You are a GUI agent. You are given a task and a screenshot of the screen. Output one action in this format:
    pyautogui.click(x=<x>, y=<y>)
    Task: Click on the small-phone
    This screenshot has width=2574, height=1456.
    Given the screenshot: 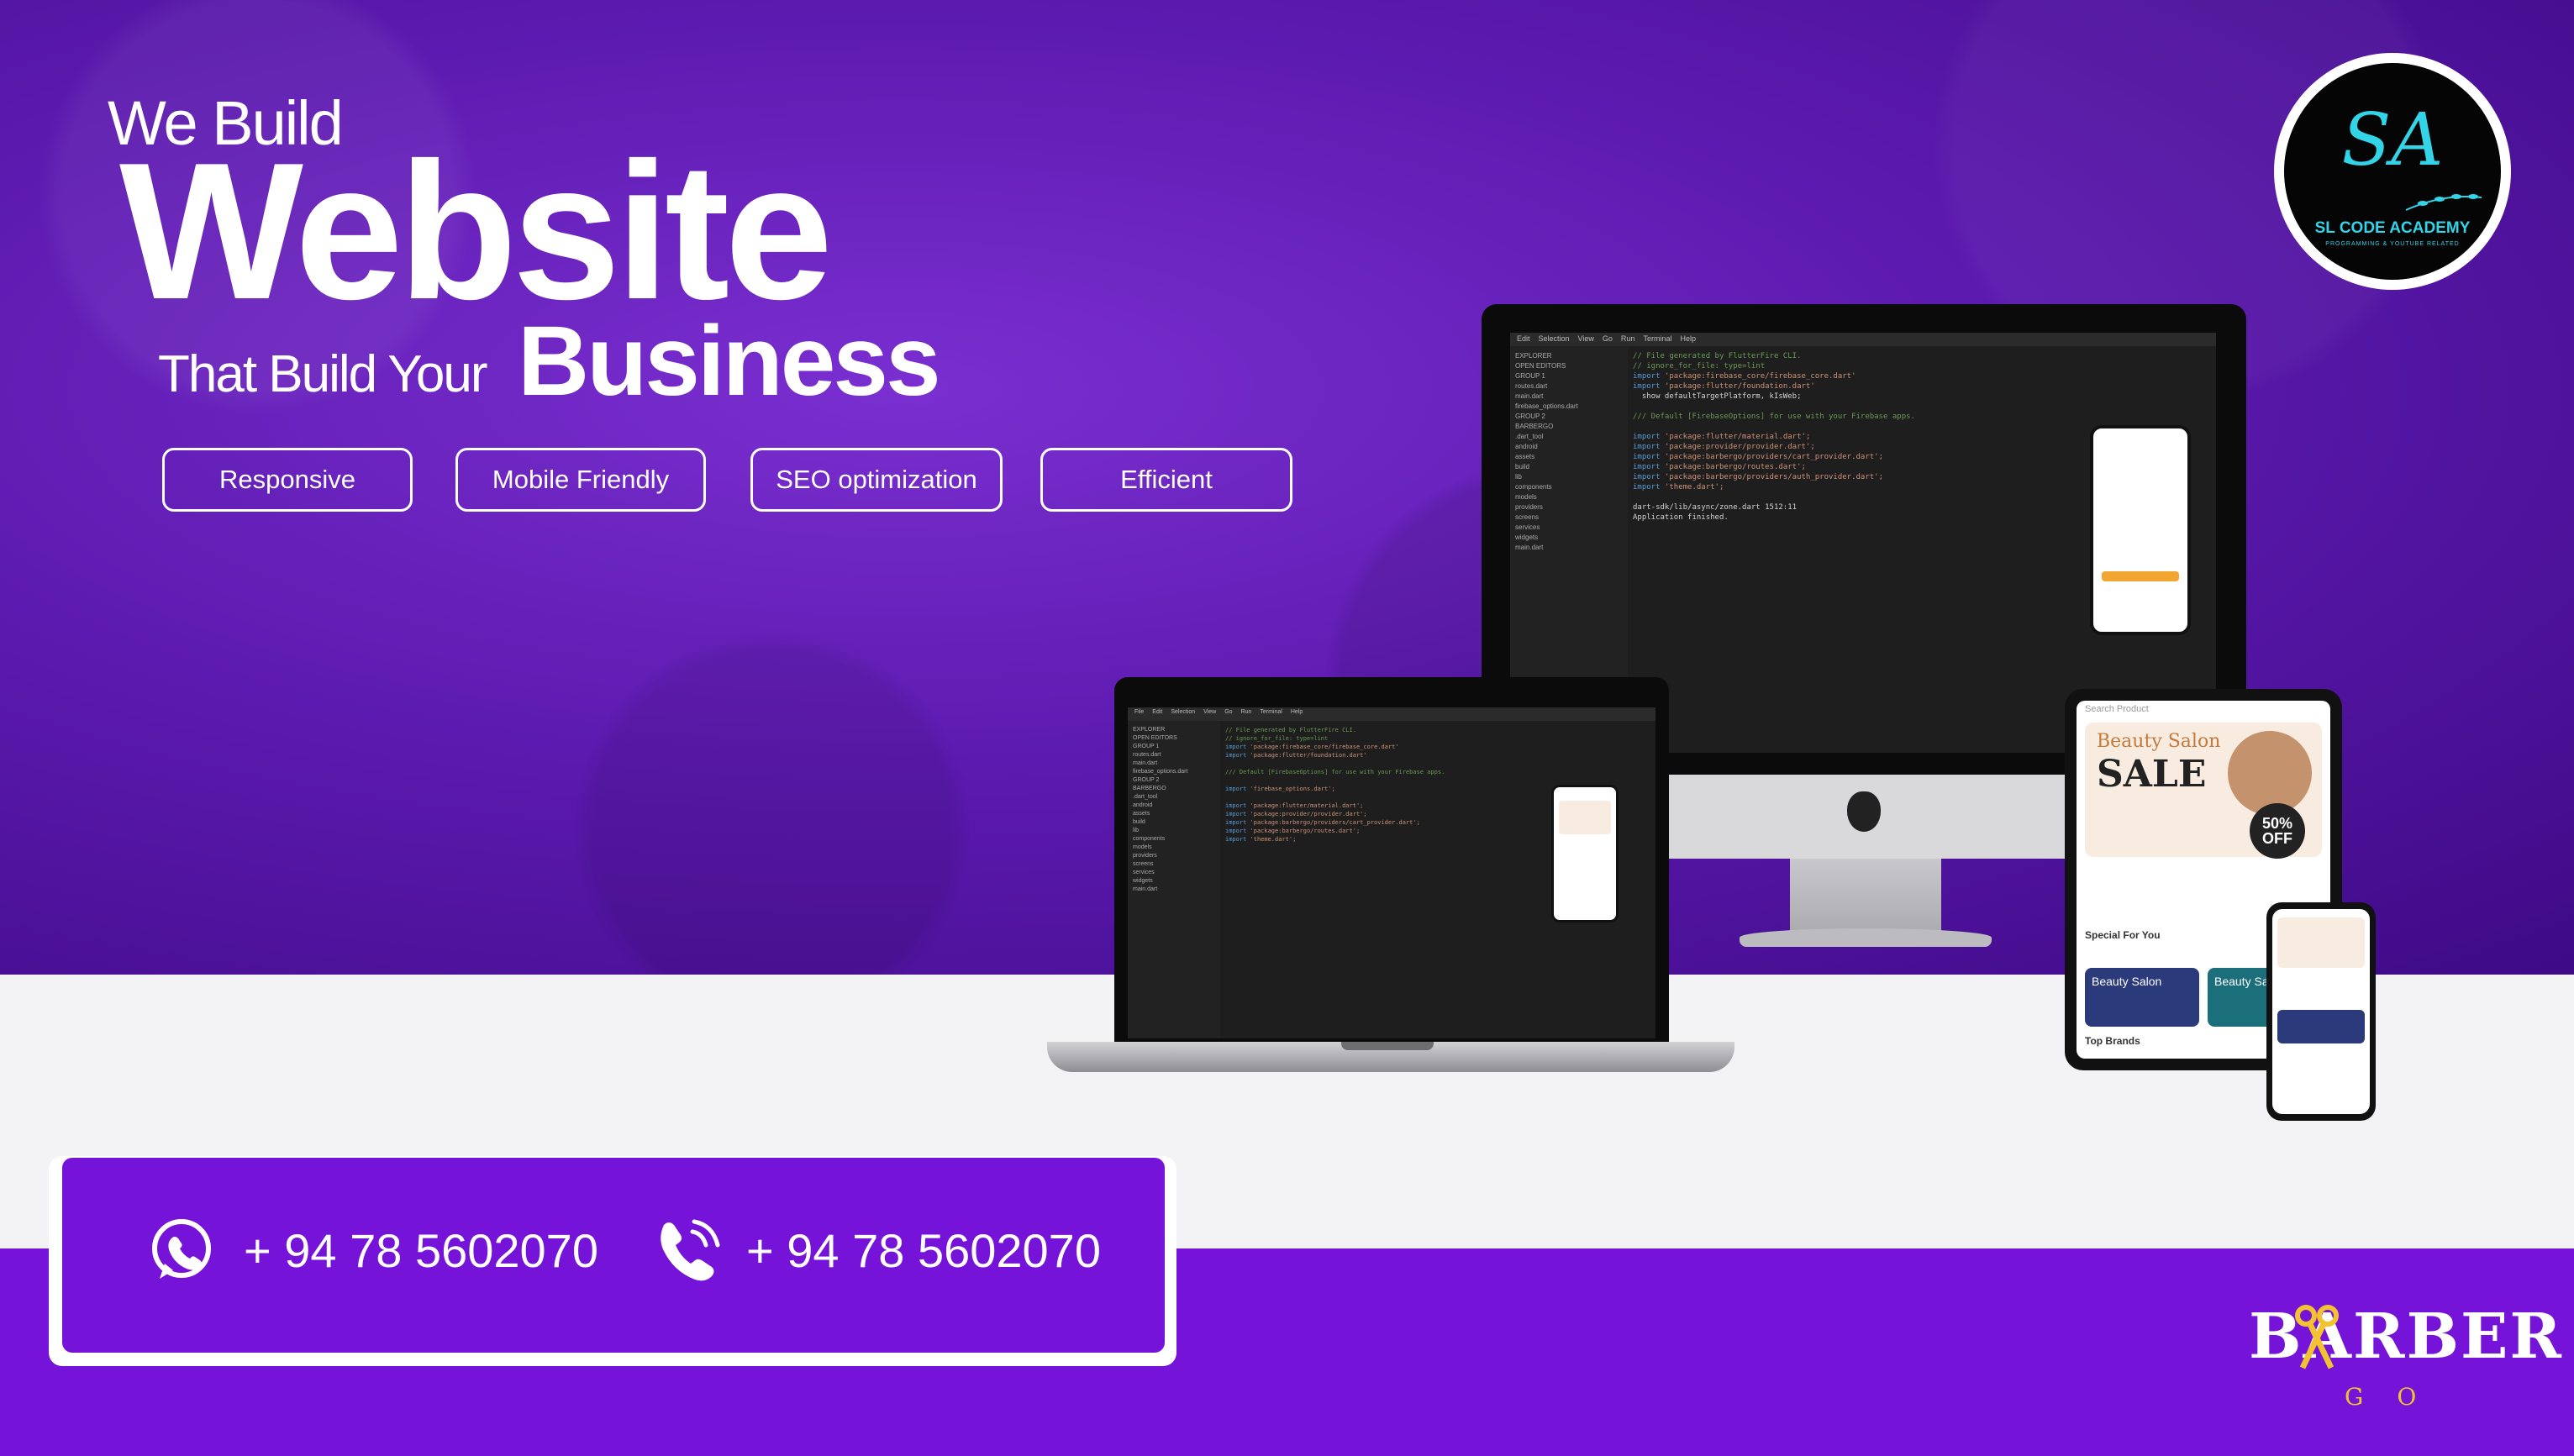 What is the action you would take?
    pyautogui.click(x=2321, y=1012)
    